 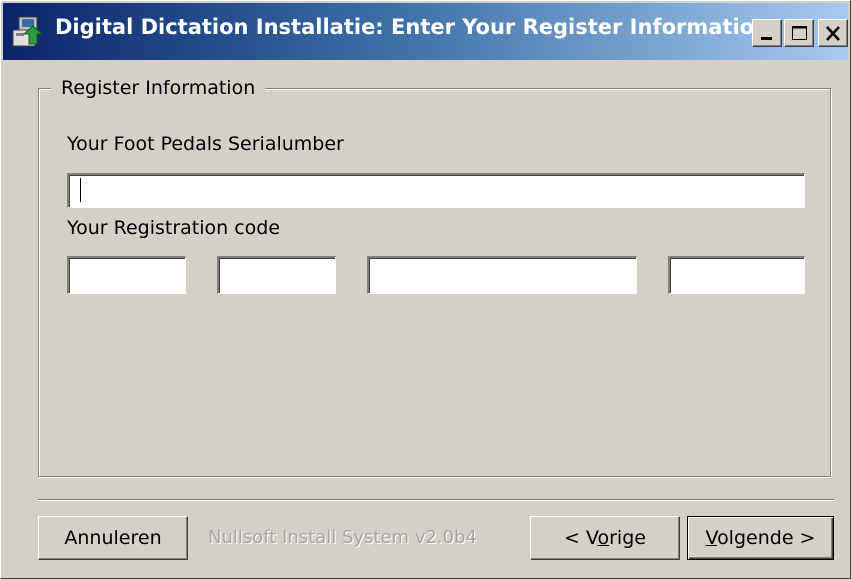 I want to click on maximize-button, so click(x=799, y=33).